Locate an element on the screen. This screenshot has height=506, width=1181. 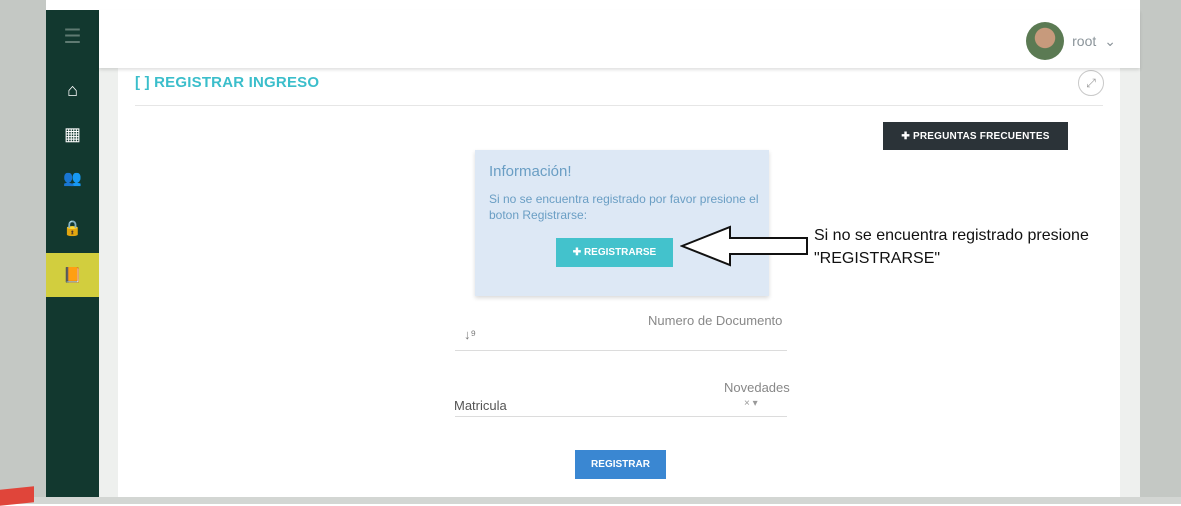
annotation-line-1: Si no se encuentra registrado presione is located at coordinates (951, 235).